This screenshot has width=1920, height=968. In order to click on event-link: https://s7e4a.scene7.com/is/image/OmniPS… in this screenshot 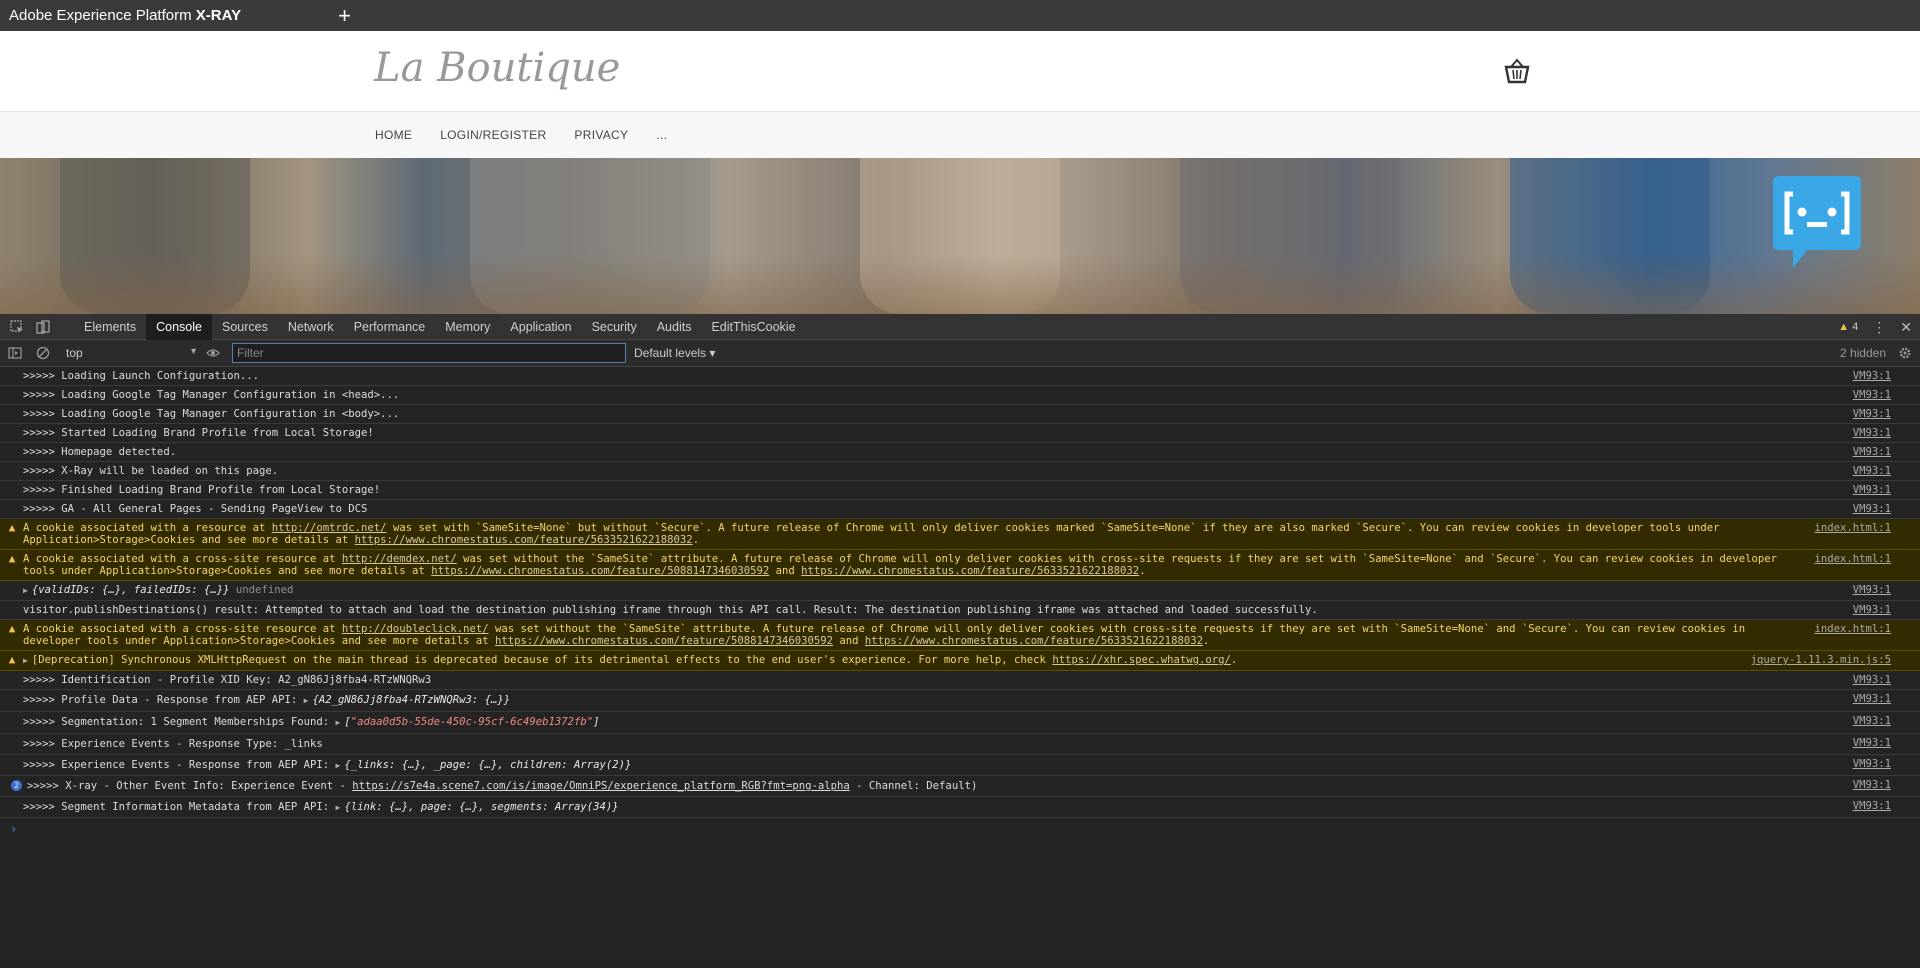, I will do `click(600, 786)`.